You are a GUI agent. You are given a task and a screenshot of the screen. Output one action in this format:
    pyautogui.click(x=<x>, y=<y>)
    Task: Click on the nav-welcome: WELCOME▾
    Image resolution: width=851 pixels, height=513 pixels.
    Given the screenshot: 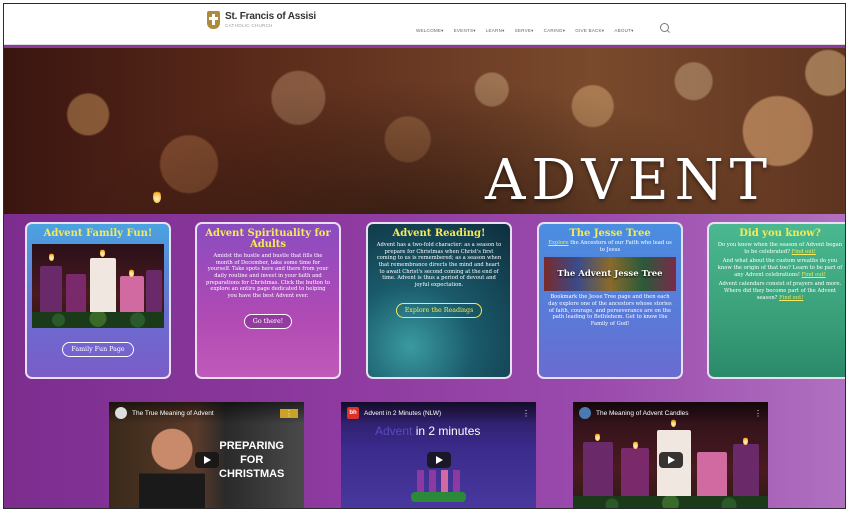 What is the action you would take?
    pyautogui.click(x=430, y=31)
    